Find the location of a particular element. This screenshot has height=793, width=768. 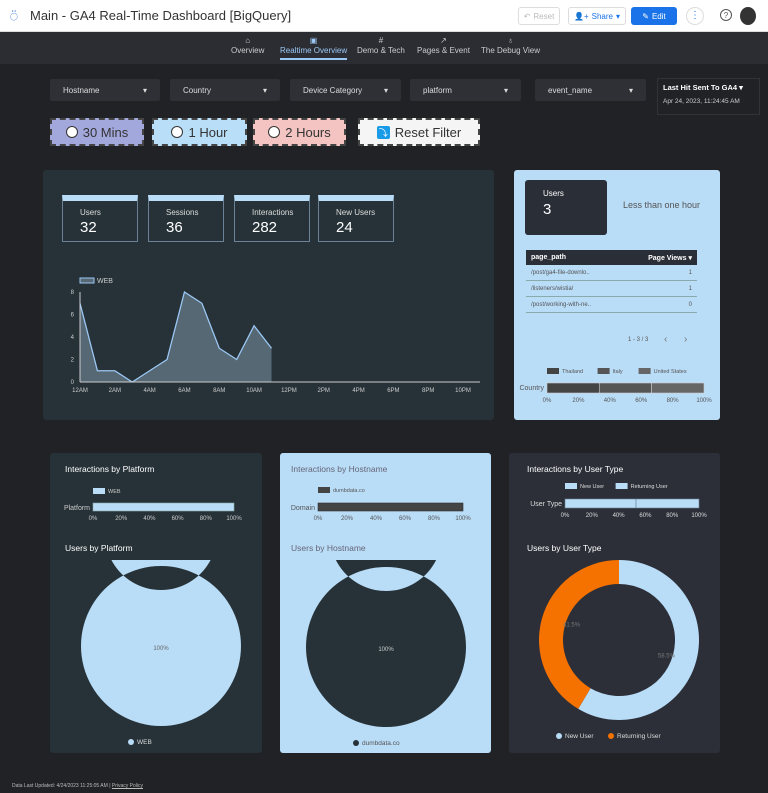

filter-label: event_name is located at coordinates (570, 90).